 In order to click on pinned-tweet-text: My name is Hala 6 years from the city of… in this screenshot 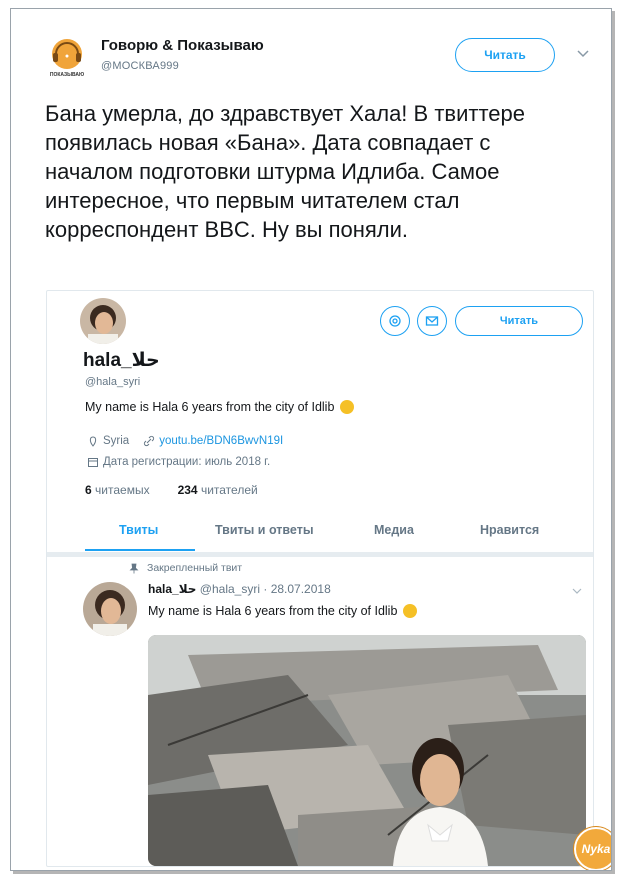, I will do `click(283, 611)`.